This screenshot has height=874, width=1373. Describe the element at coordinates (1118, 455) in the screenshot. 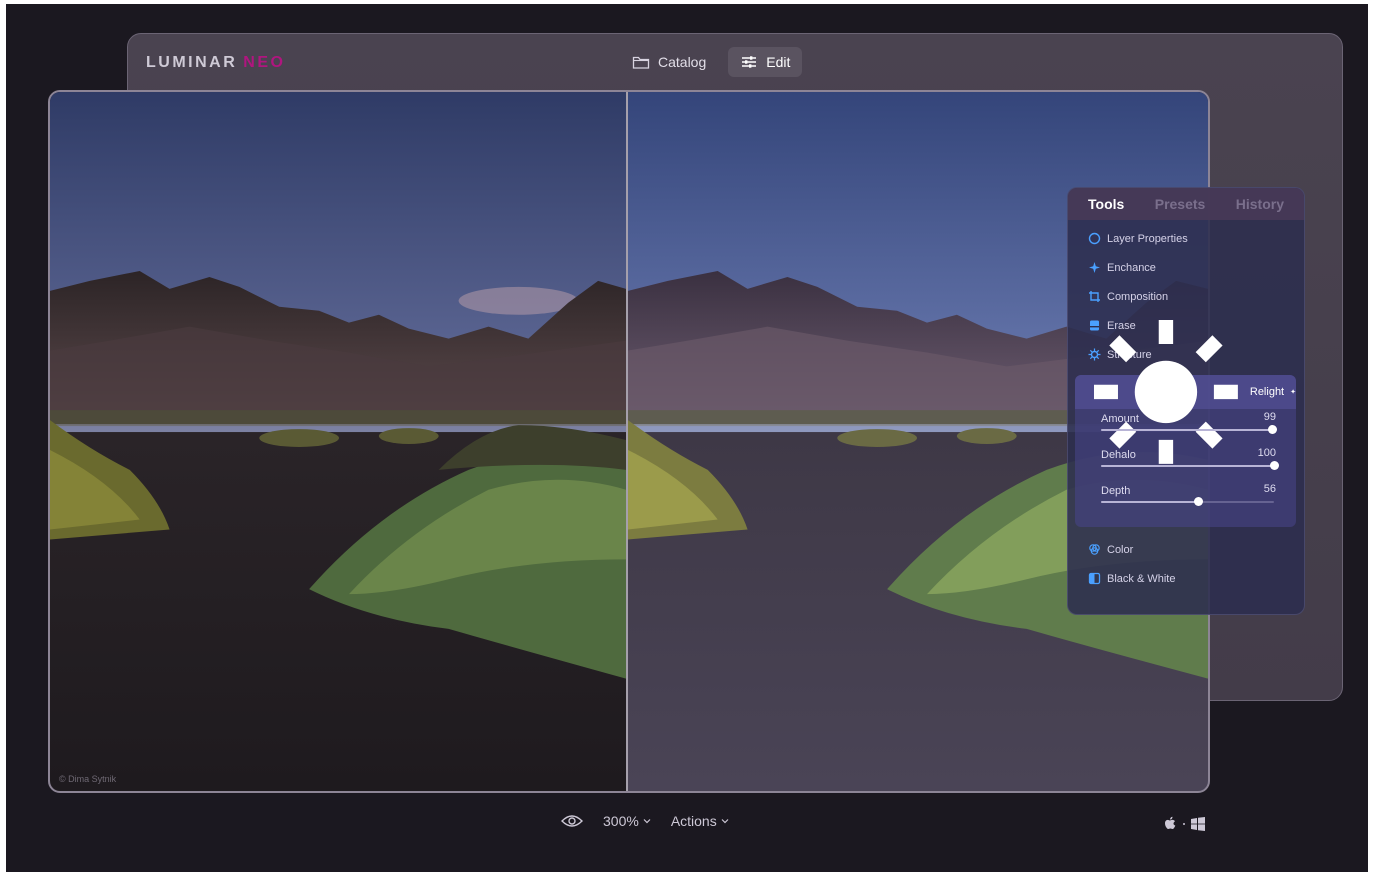

I see `slider-label: Dehalo` at that location.